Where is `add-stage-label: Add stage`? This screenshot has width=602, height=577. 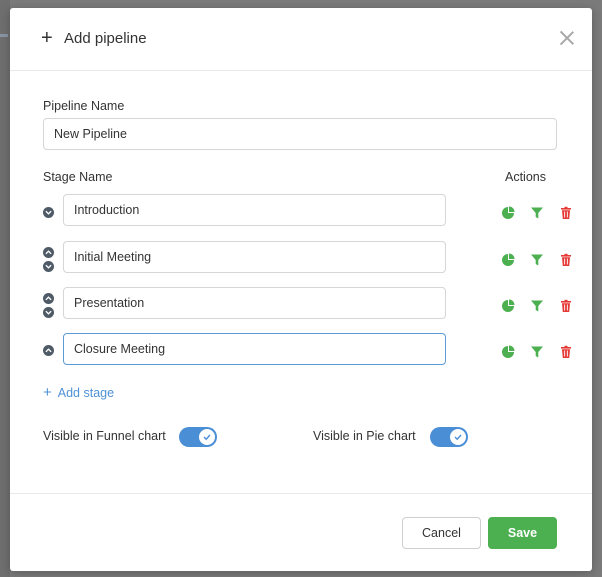
add-stage-label: Add stage is located at coordinates (86, 393).